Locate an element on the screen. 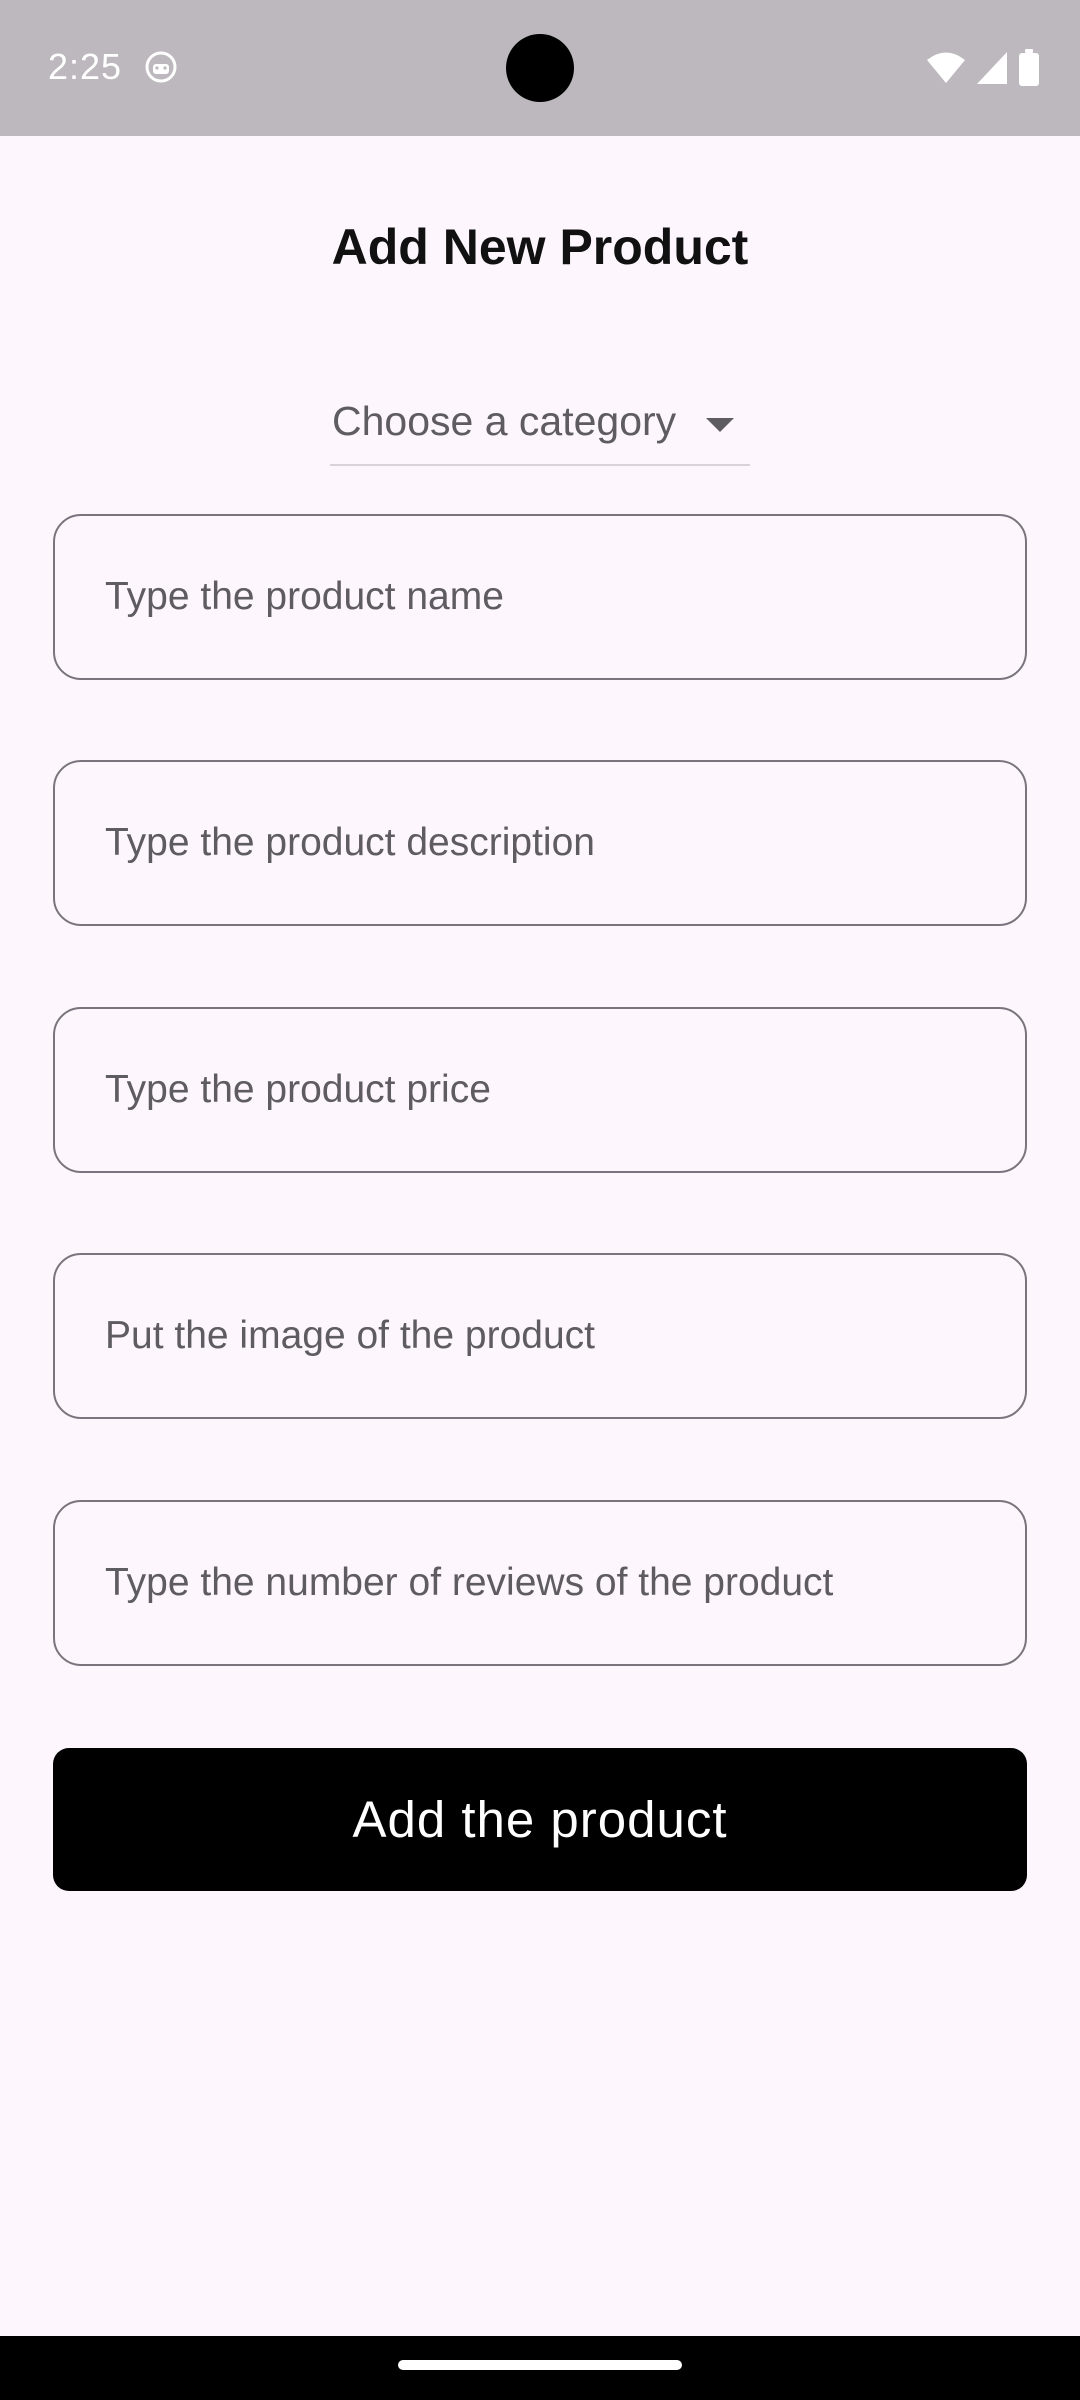 The image size is (1080, 2400). signal-icon is located at coordinates (992, 68).